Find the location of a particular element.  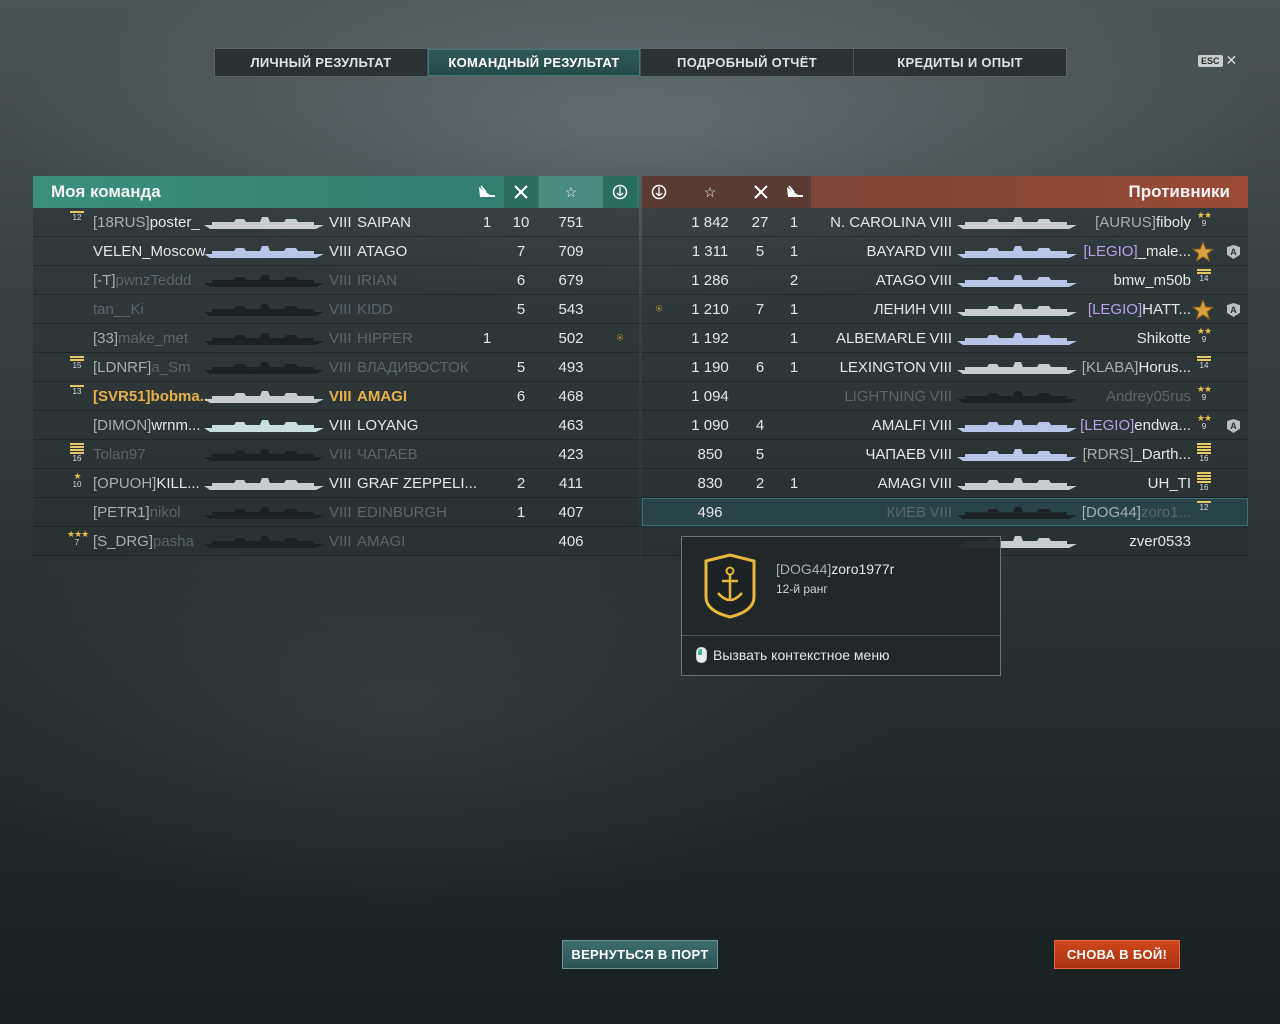

player-row: VELEN_Moscow VIII ATAGO 7 709 is located at coordinates (336, 251).